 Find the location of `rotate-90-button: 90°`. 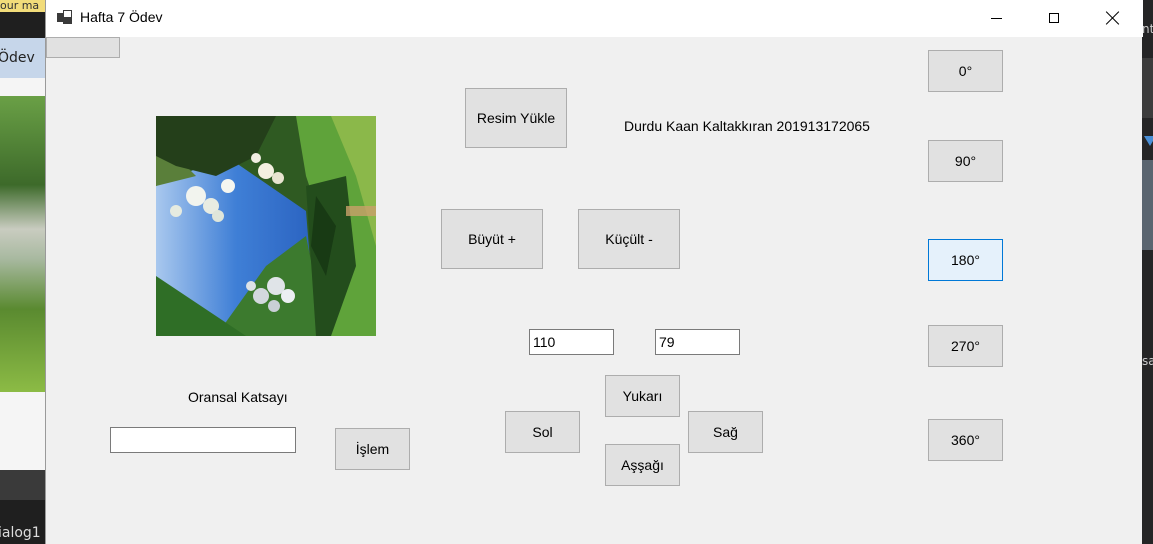

rotate-90-button: 90° is located at coordinates (965, 161).